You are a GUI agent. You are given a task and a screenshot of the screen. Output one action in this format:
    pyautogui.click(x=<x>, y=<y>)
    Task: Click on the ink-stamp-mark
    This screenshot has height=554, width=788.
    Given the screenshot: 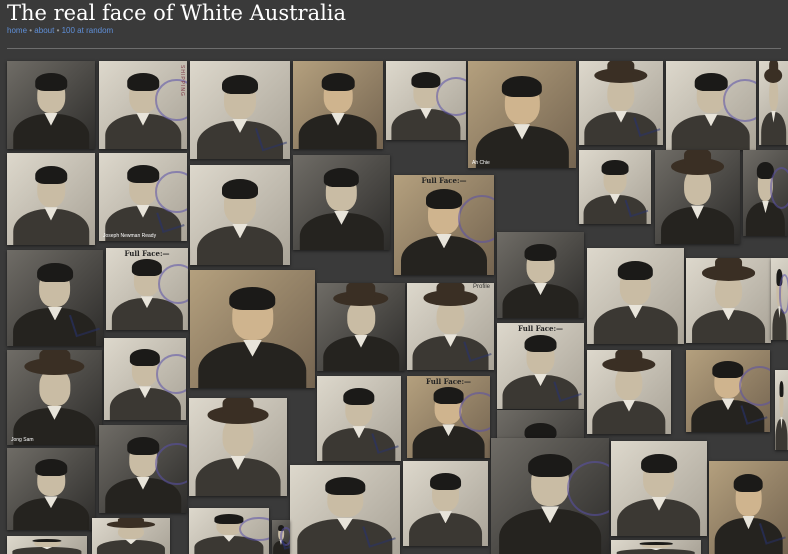 What is the action you would take?
    pyautogui.click(x=451, y=96)
    